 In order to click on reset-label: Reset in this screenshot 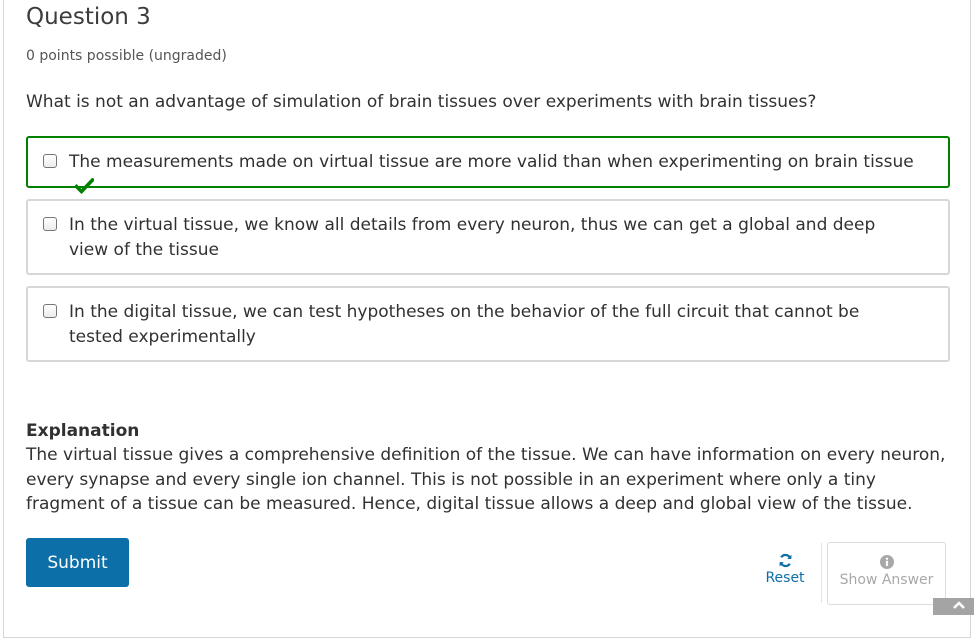, I will do `click(785, 578)`.